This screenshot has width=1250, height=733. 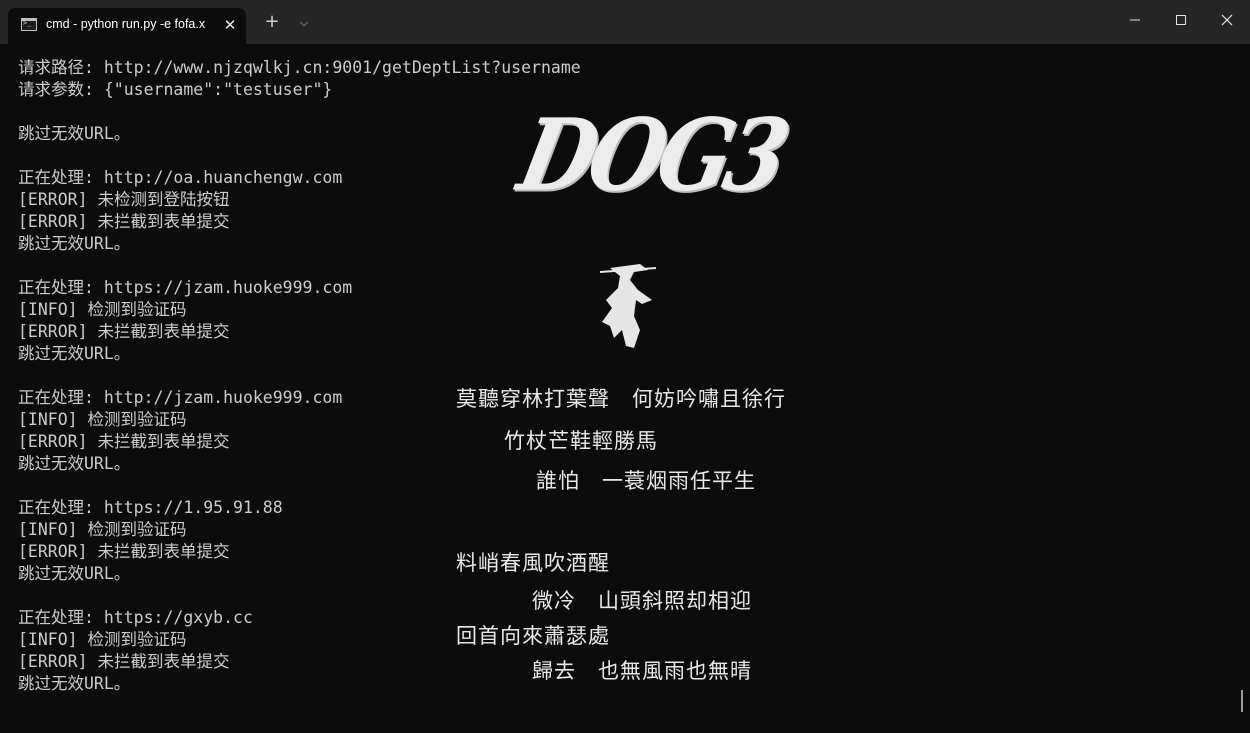 I want to click on tab-title: cmd - python run.py -e fofa.x, so click(x=126, y=24).